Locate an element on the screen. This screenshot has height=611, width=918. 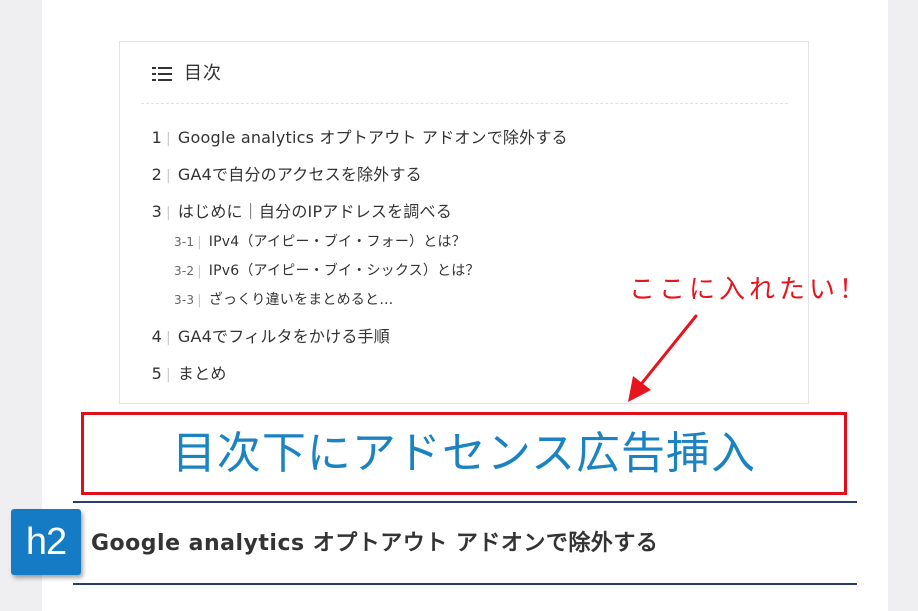
toc-item-1: 1 | Google analytics オプトアウト アドオンで除外する is located at coordinates (463, 138).